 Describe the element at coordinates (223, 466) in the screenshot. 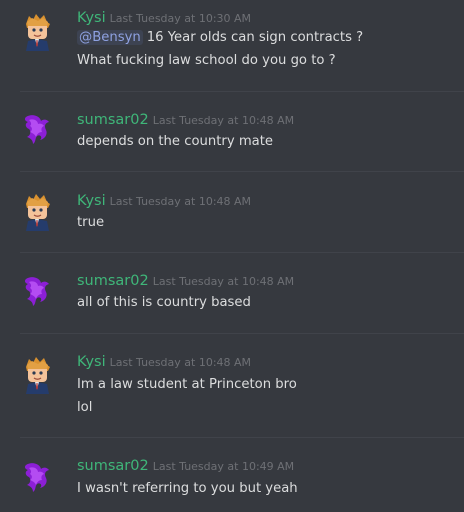

I see `timestamp: Last Tuesday at 10:49 AM` at that location.